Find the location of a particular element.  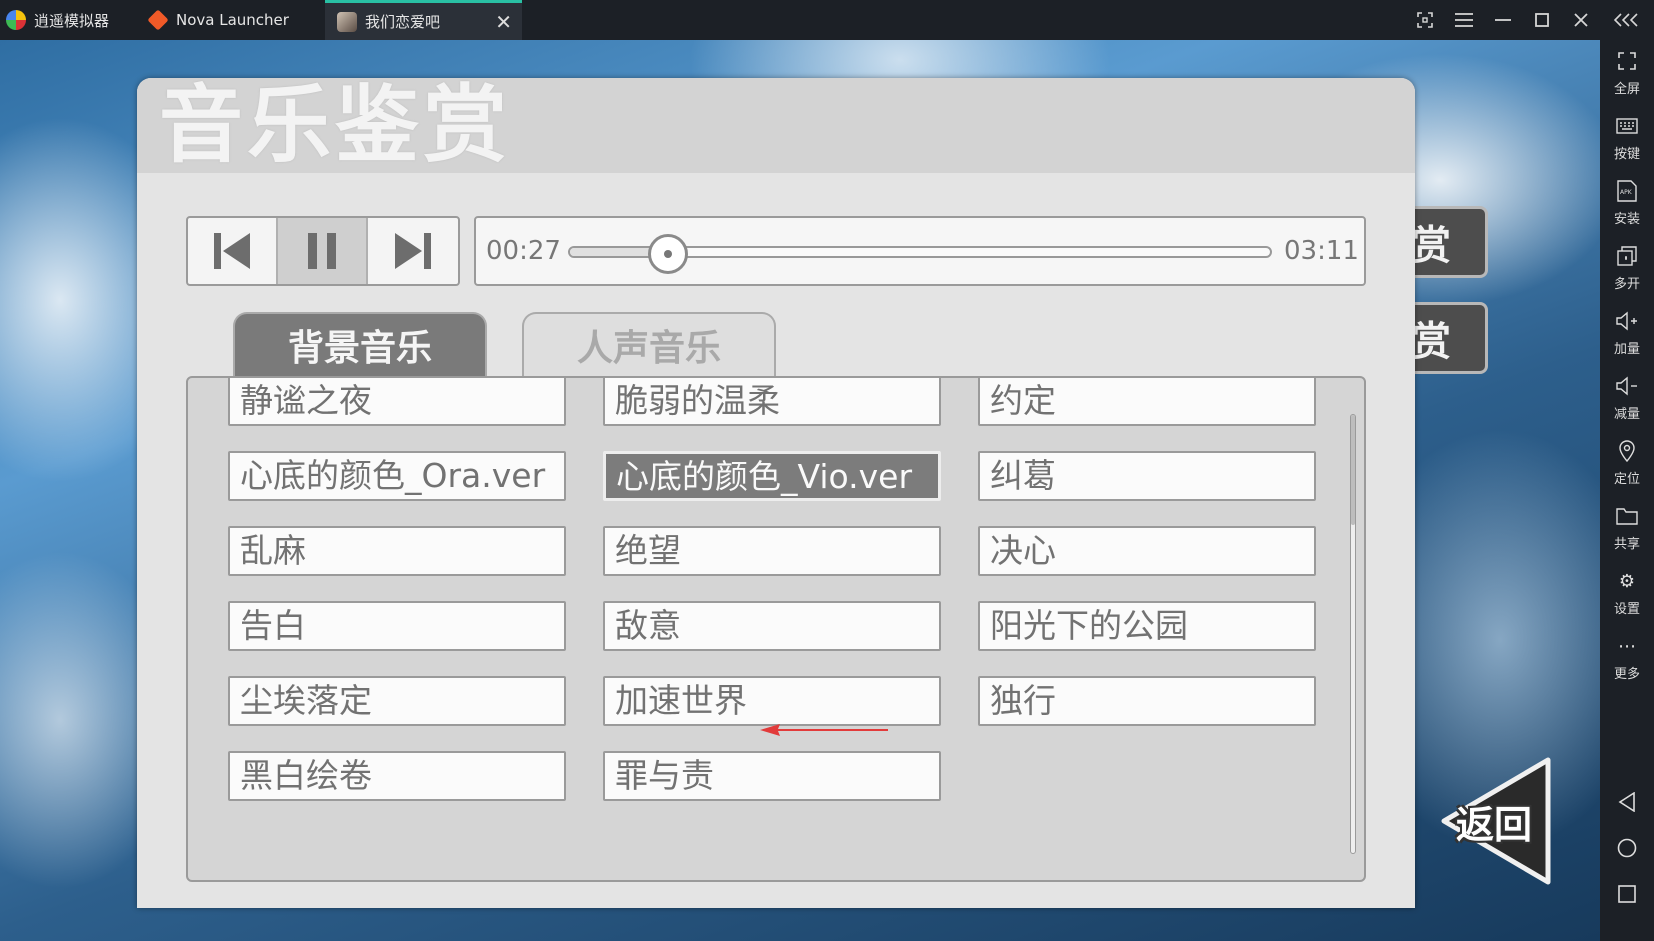

pause-button is located at coordinates (323, 251).